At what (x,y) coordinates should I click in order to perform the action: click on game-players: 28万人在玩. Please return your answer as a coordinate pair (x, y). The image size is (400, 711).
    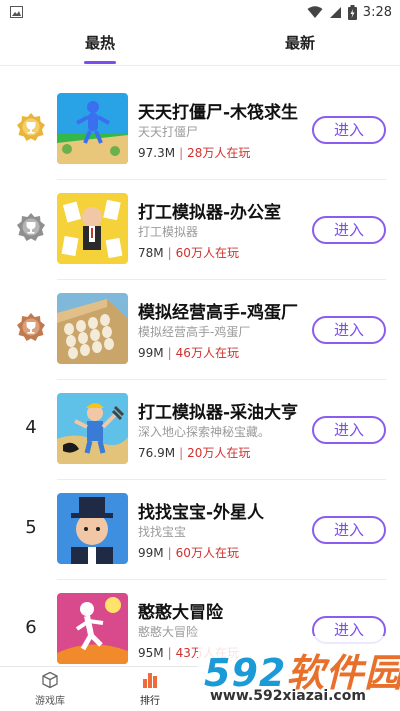
    Looking at the image, I should click on (219, 153).